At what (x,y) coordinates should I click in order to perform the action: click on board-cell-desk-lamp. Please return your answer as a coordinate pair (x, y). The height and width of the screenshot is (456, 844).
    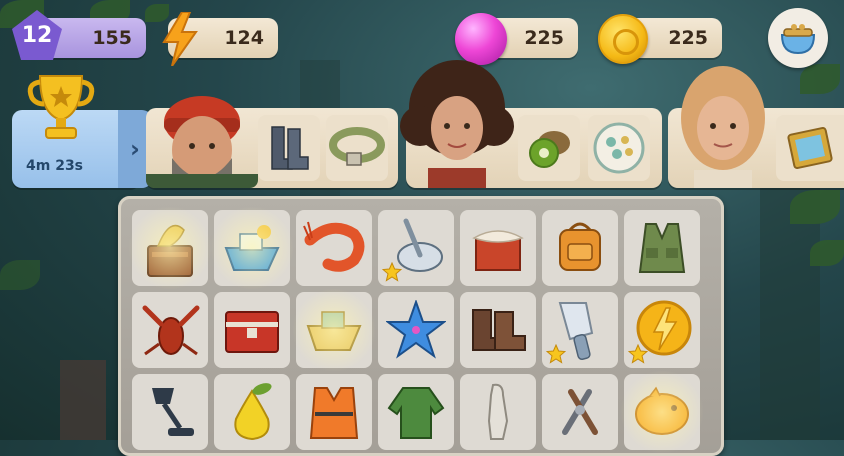
    Looking at the image, I should click on (170, 412).